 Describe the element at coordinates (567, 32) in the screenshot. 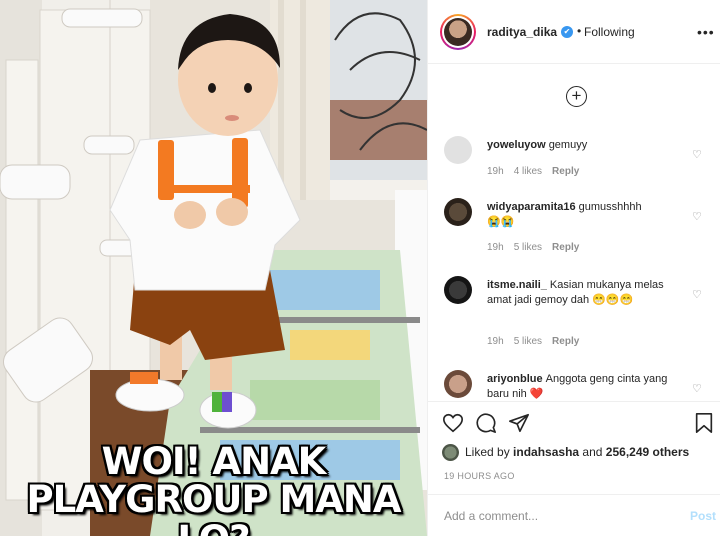

I see `verified-badge-icon: ✔` at that location.